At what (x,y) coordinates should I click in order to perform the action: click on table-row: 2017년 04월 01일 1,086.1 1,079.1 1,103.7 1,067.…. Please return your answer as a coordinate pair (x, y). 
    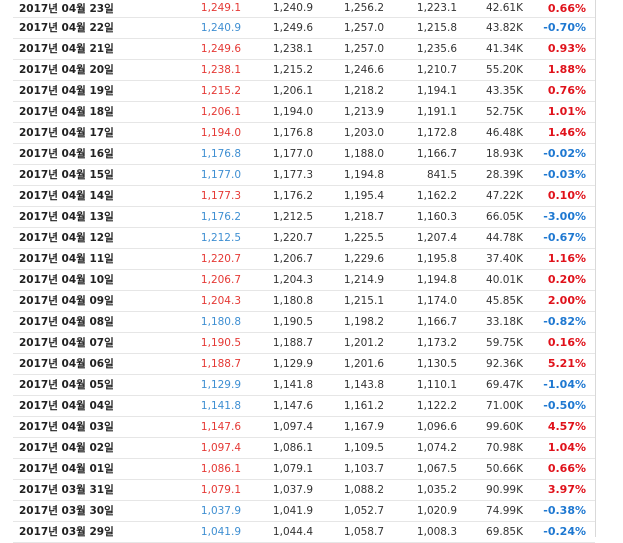
    Looking at the image, I should click on (304, 468).